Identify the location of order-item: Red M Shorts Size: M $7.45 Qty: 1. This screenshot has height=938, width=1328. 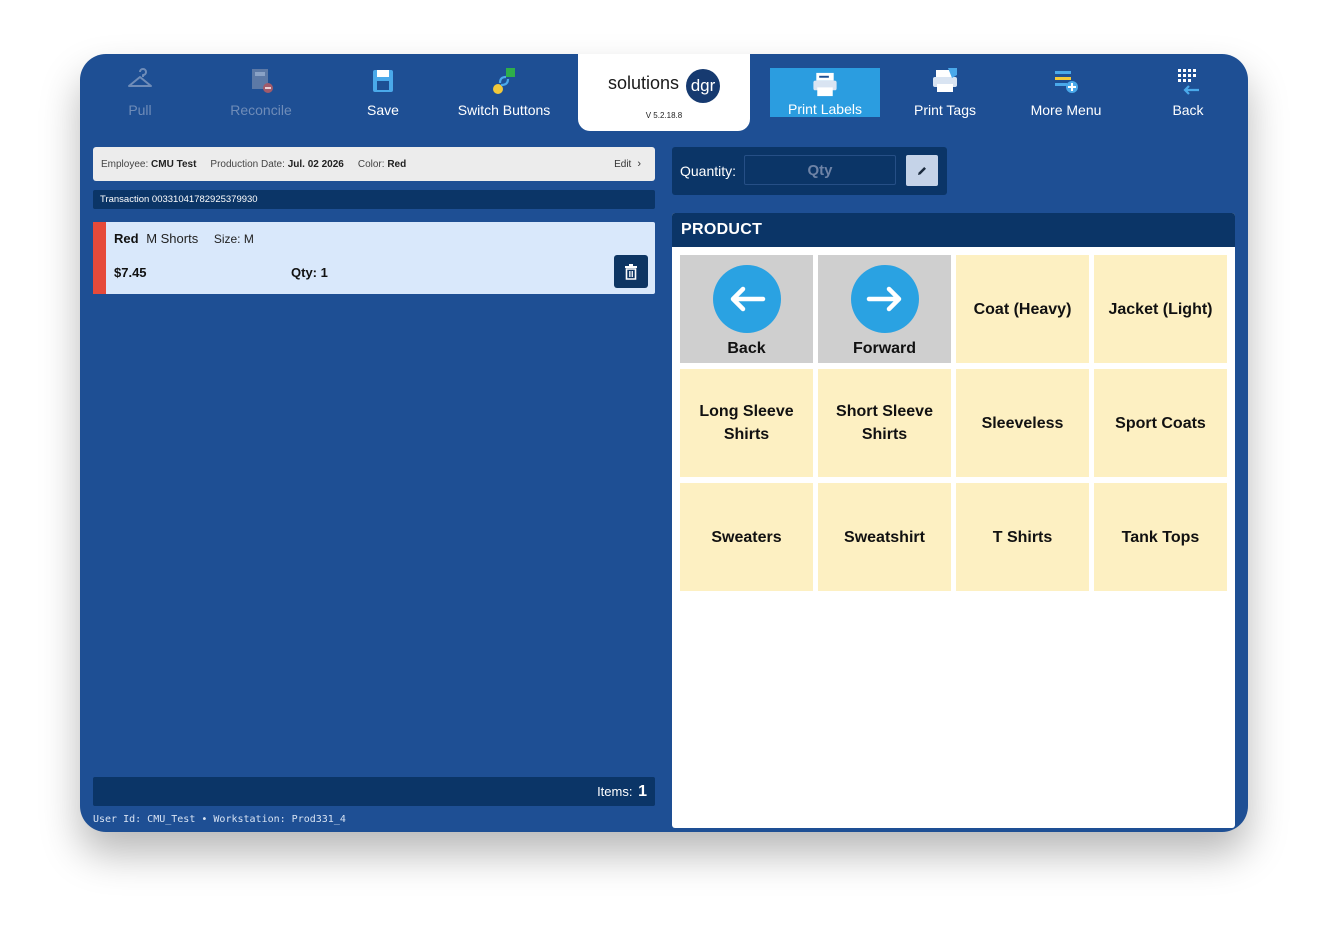
(374, 258).